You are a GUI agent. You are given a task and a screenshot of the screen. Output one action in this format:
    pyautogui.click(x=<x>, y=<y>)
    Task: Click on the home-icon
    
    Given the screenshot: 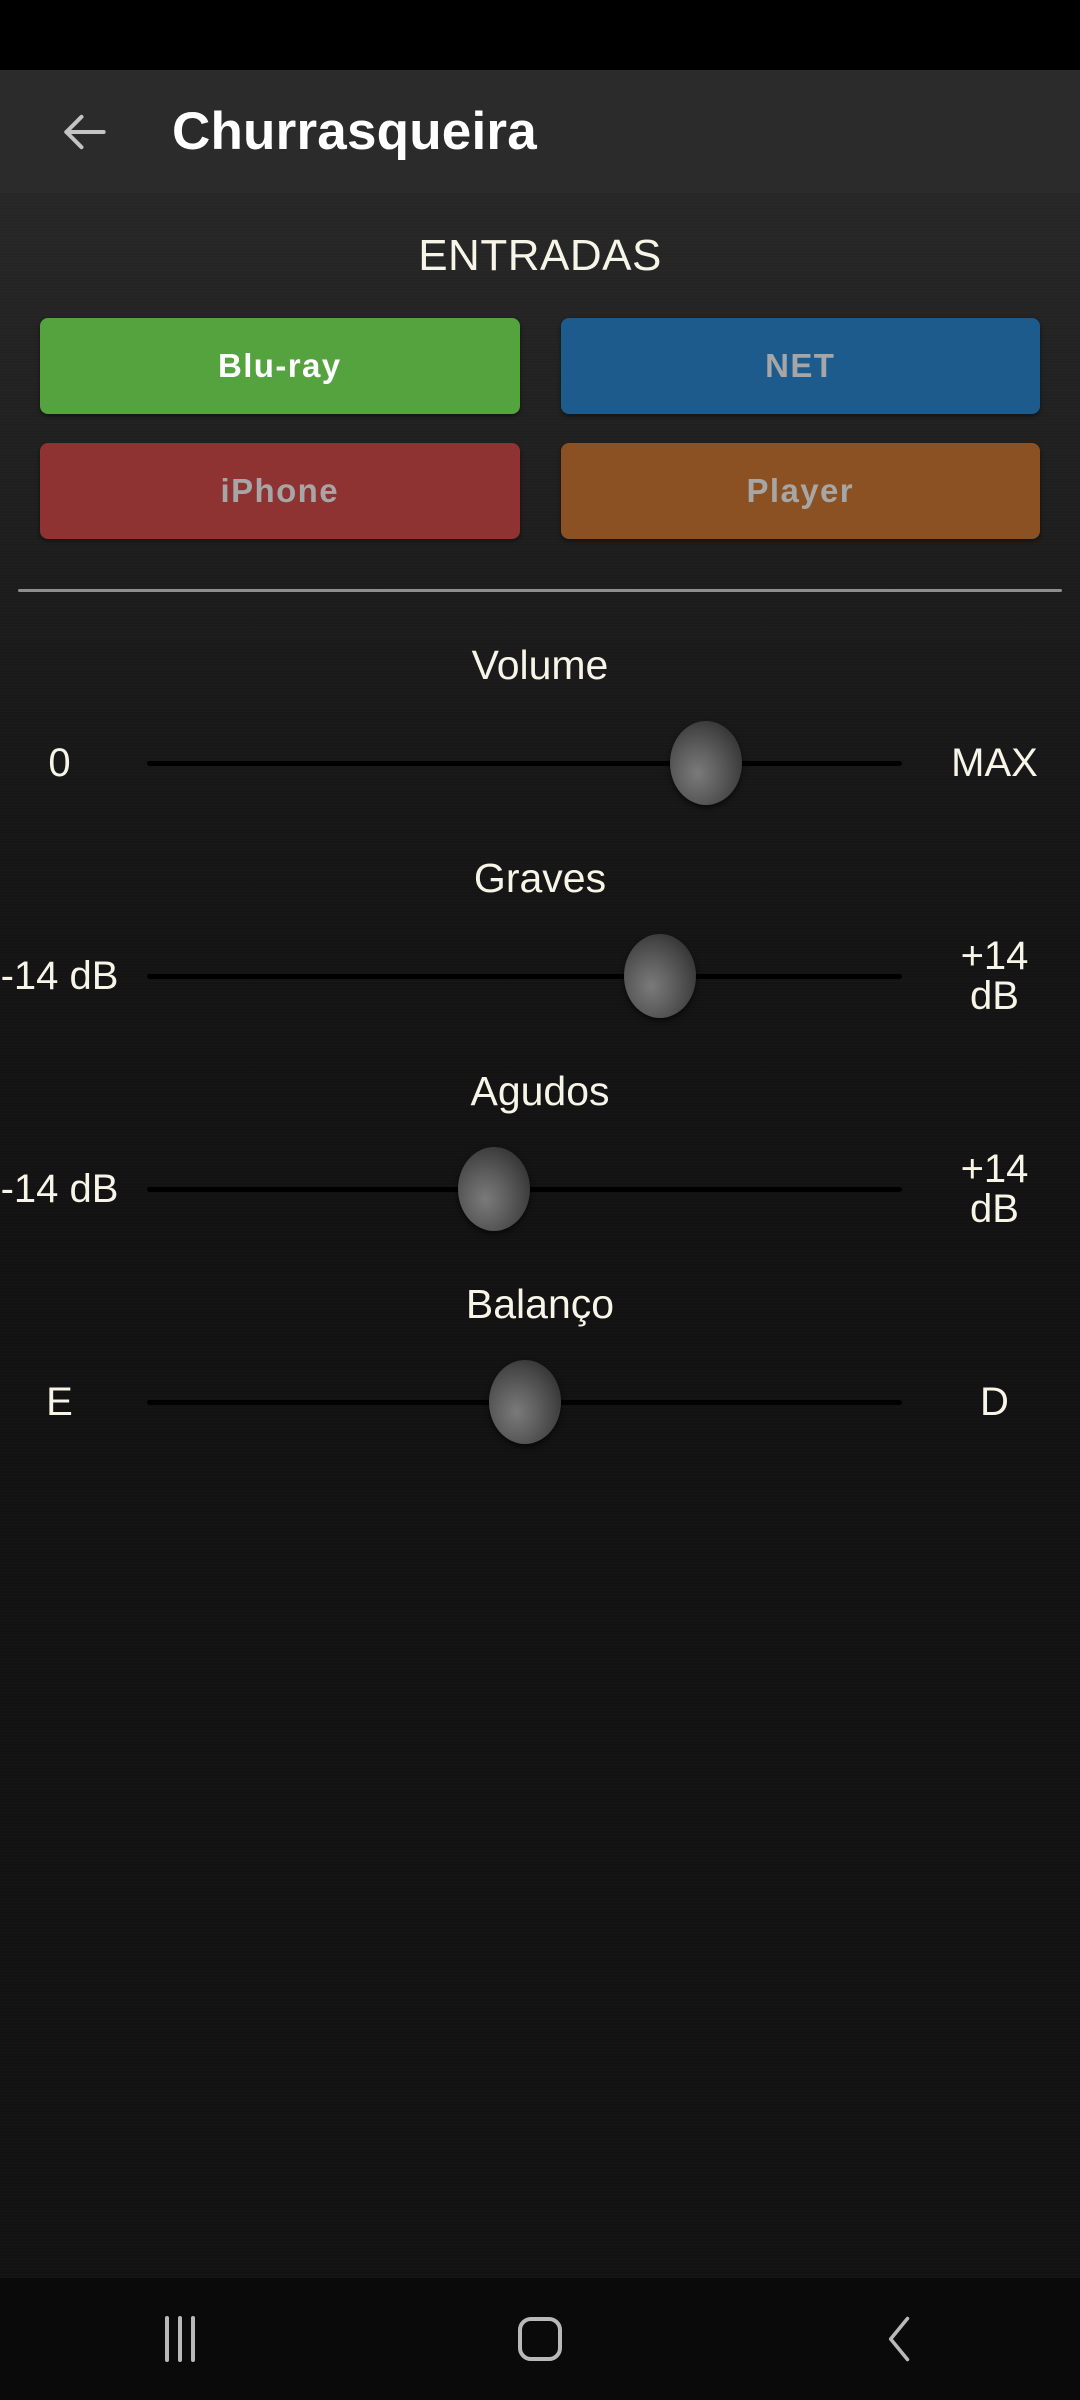 What is the action you would take?
    pyautogui.click(x=540, y=2339)
    